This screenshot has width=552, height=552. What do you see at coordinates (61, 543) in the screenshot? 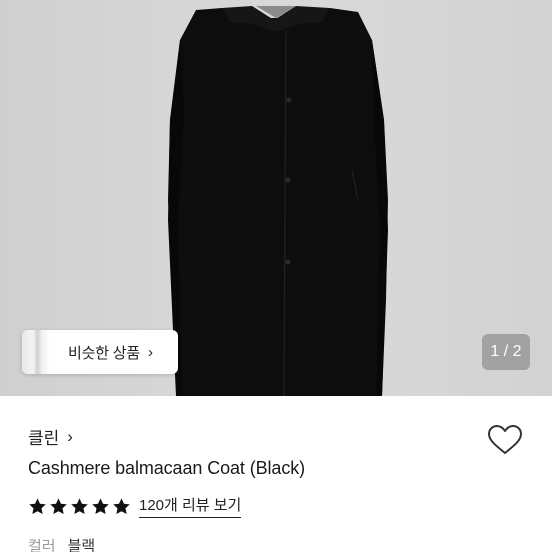
I see `color-option: 컬러 블랙` at bounding box center [61, 543].